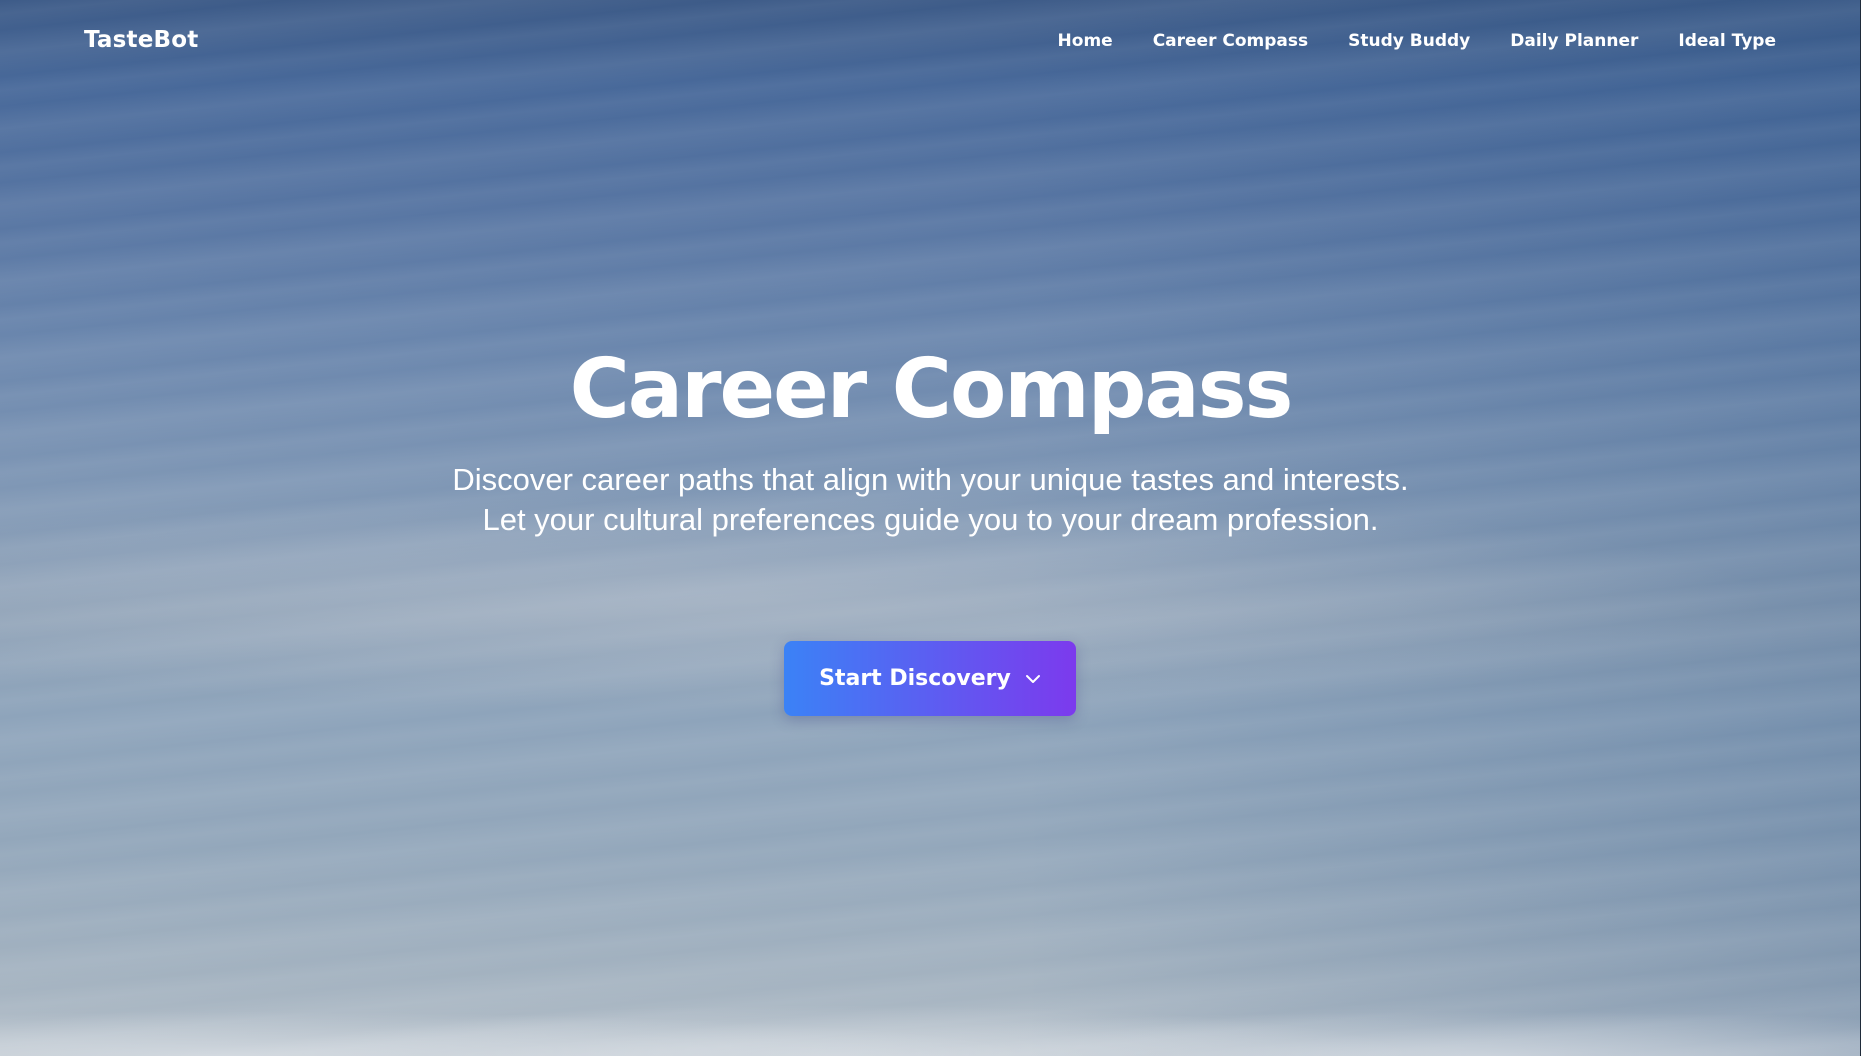 This screenshot has height=1056, width=1861. I want to click on chevron-down-icon, so click(1033, 679).